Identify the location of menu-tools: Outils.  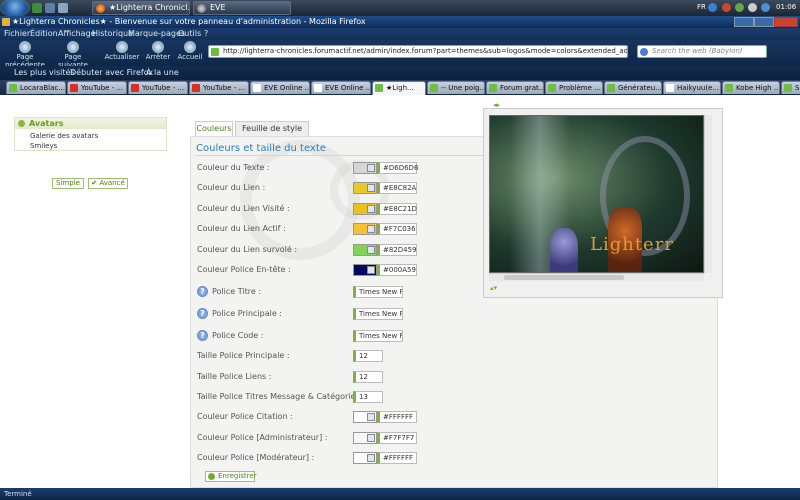
(189, 34).